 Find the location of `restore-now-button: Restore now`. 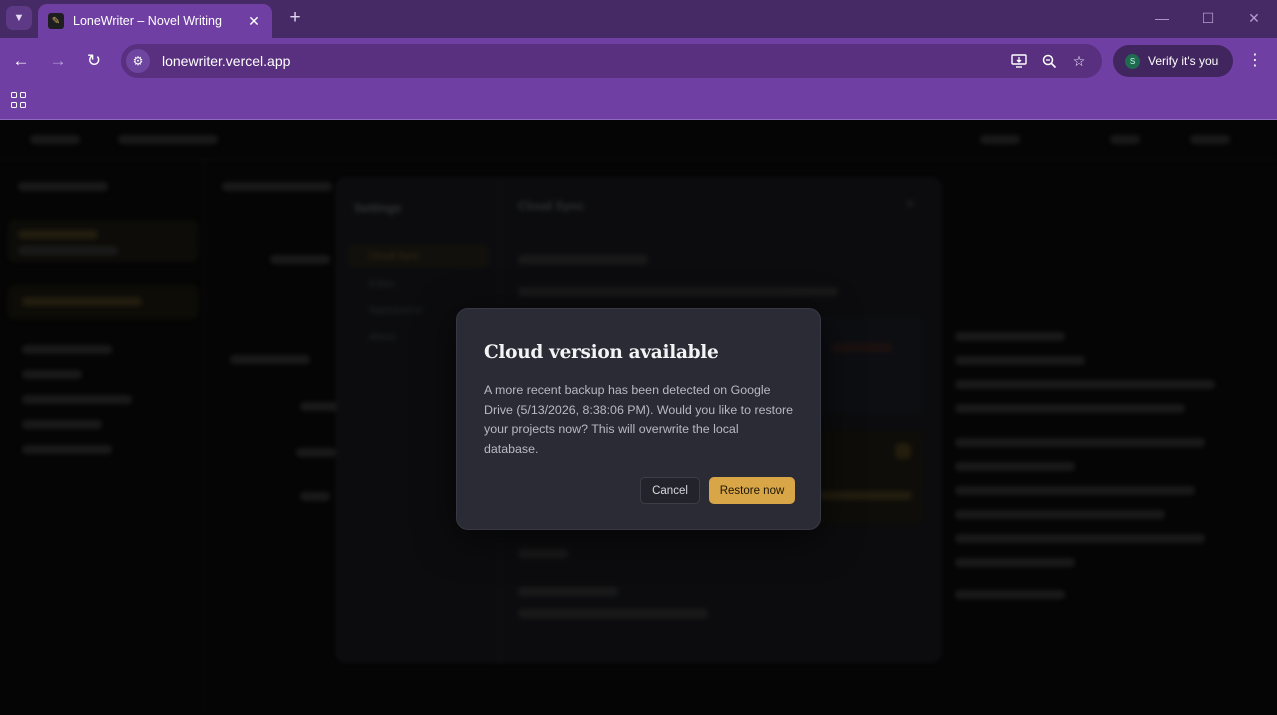

restore-now-button: Restore now is located at coordinates (752, 490).